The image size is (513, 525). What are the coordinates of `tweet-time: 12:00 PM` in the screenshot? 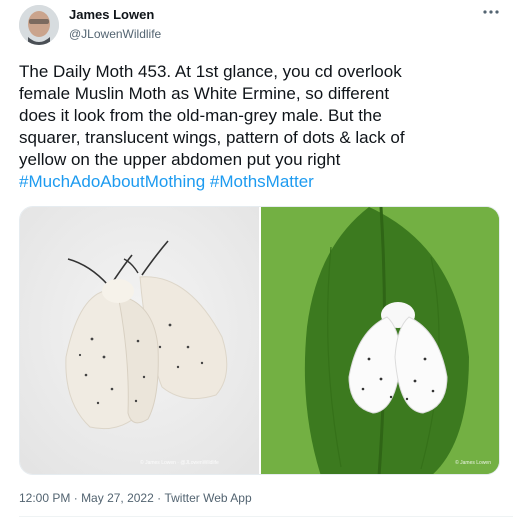 It's located at (44, 498).